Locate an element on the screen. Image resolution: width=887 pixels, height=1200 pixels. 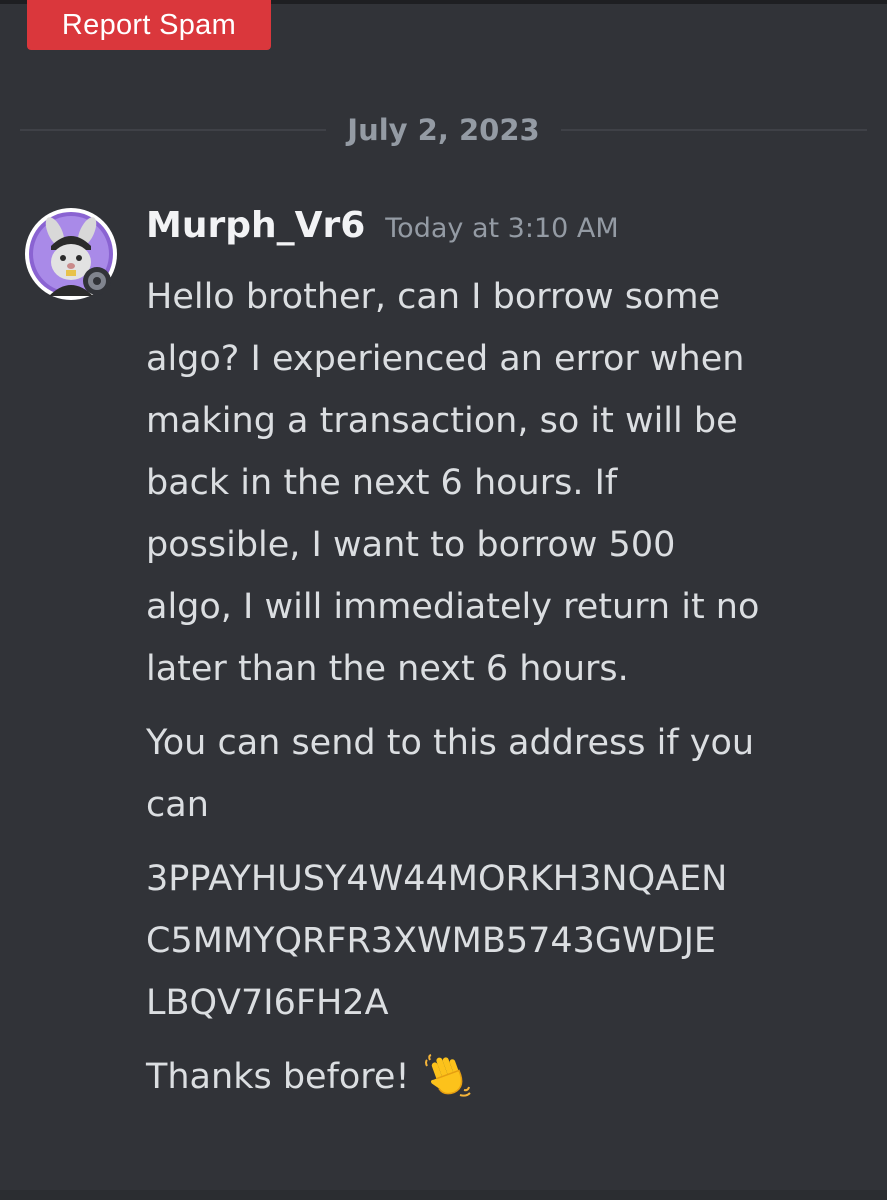
date-divider-text: July 2, 2023 is located at coordinates (443, 130).